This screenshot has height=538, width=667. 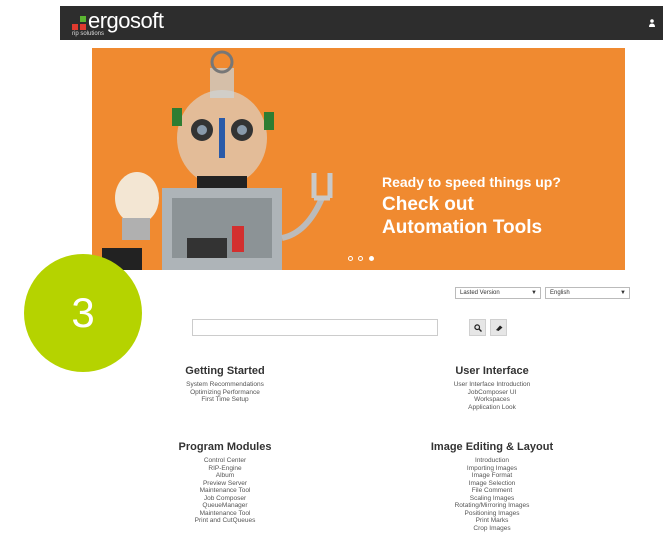 What do you see at coordinates (492, 499) in the screenshot?
I see `section-link: Scaling Images` at bounding box center [492, 499].